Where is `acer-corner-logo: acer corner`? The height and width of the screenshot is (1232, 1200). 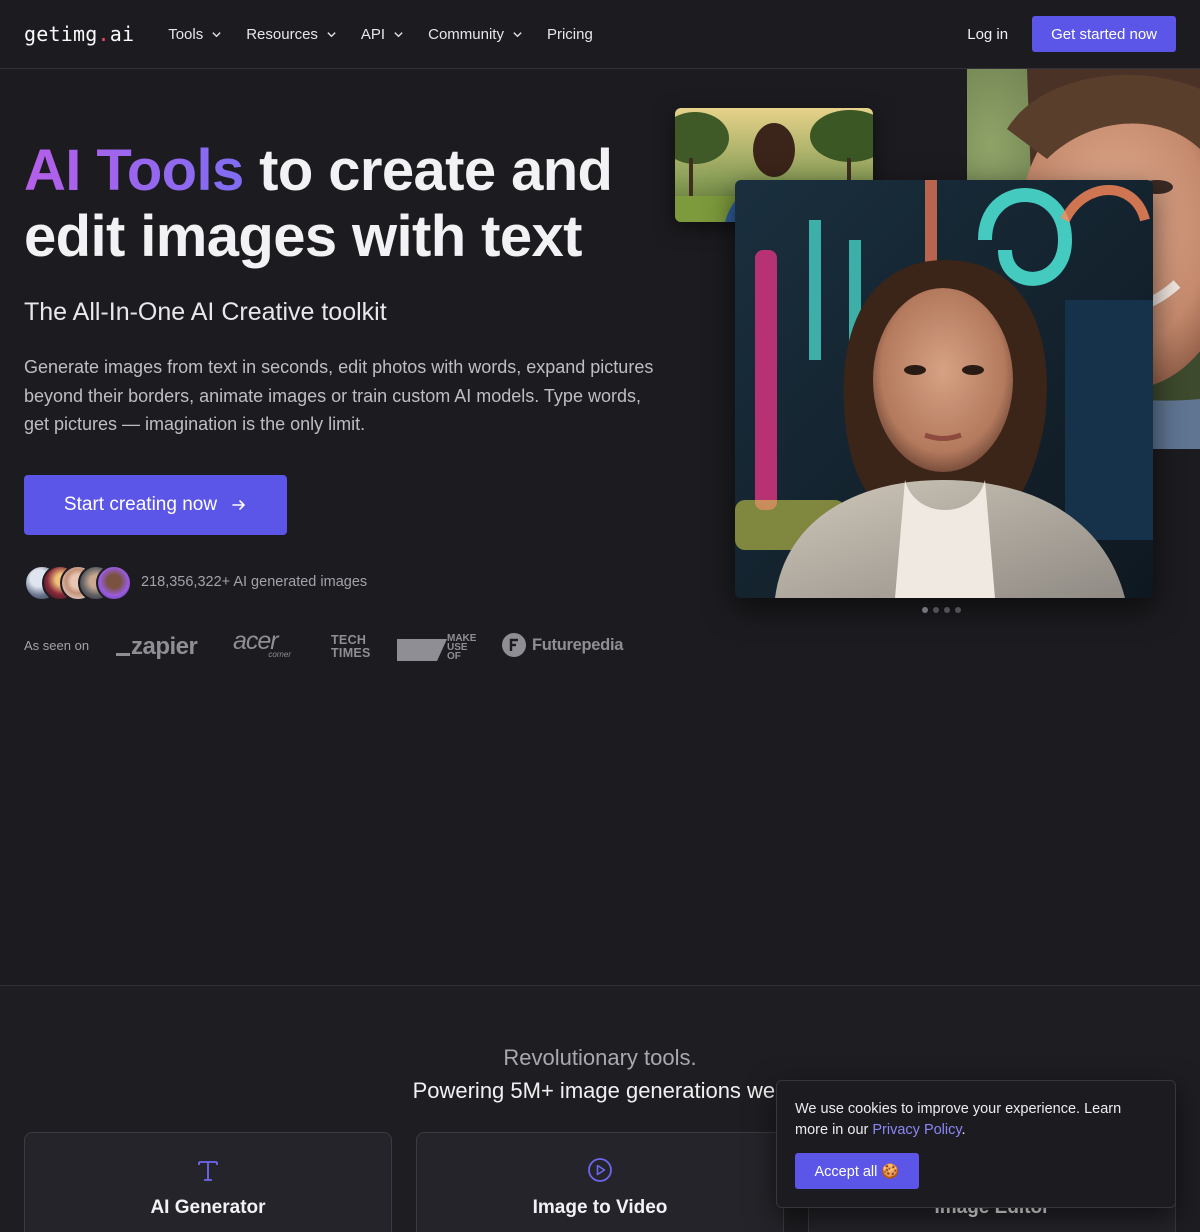
acer-corner-logo: acer corner is located at coordinates (265, 643).